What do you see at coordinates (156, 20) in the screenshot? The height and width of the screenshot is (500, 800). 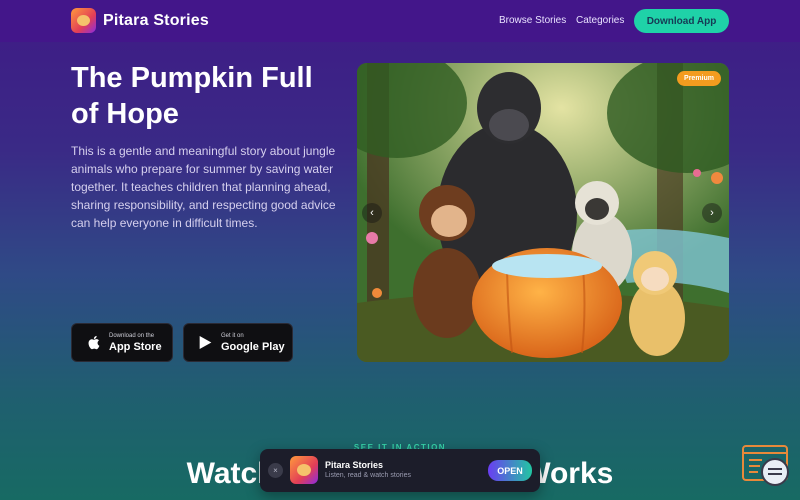 I see `brand-name: Pitara Stories` at bounding box center [156, 20].